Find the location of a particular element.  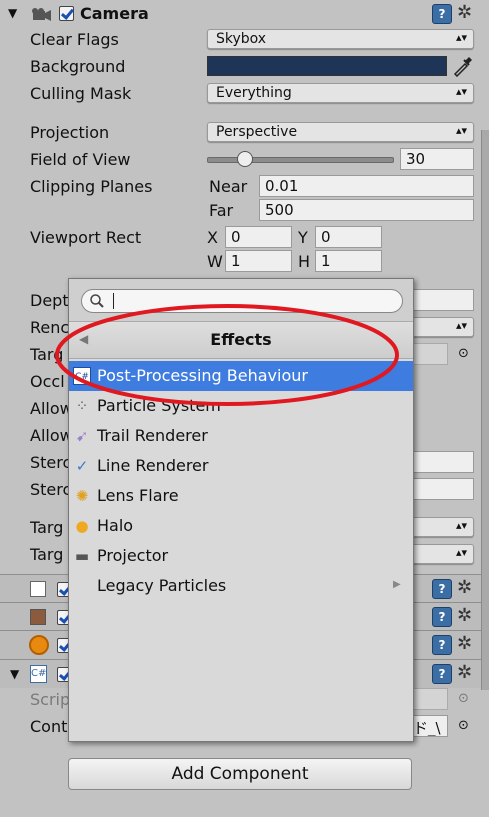

annotation-ellipse is located at coordinates (227, 355).